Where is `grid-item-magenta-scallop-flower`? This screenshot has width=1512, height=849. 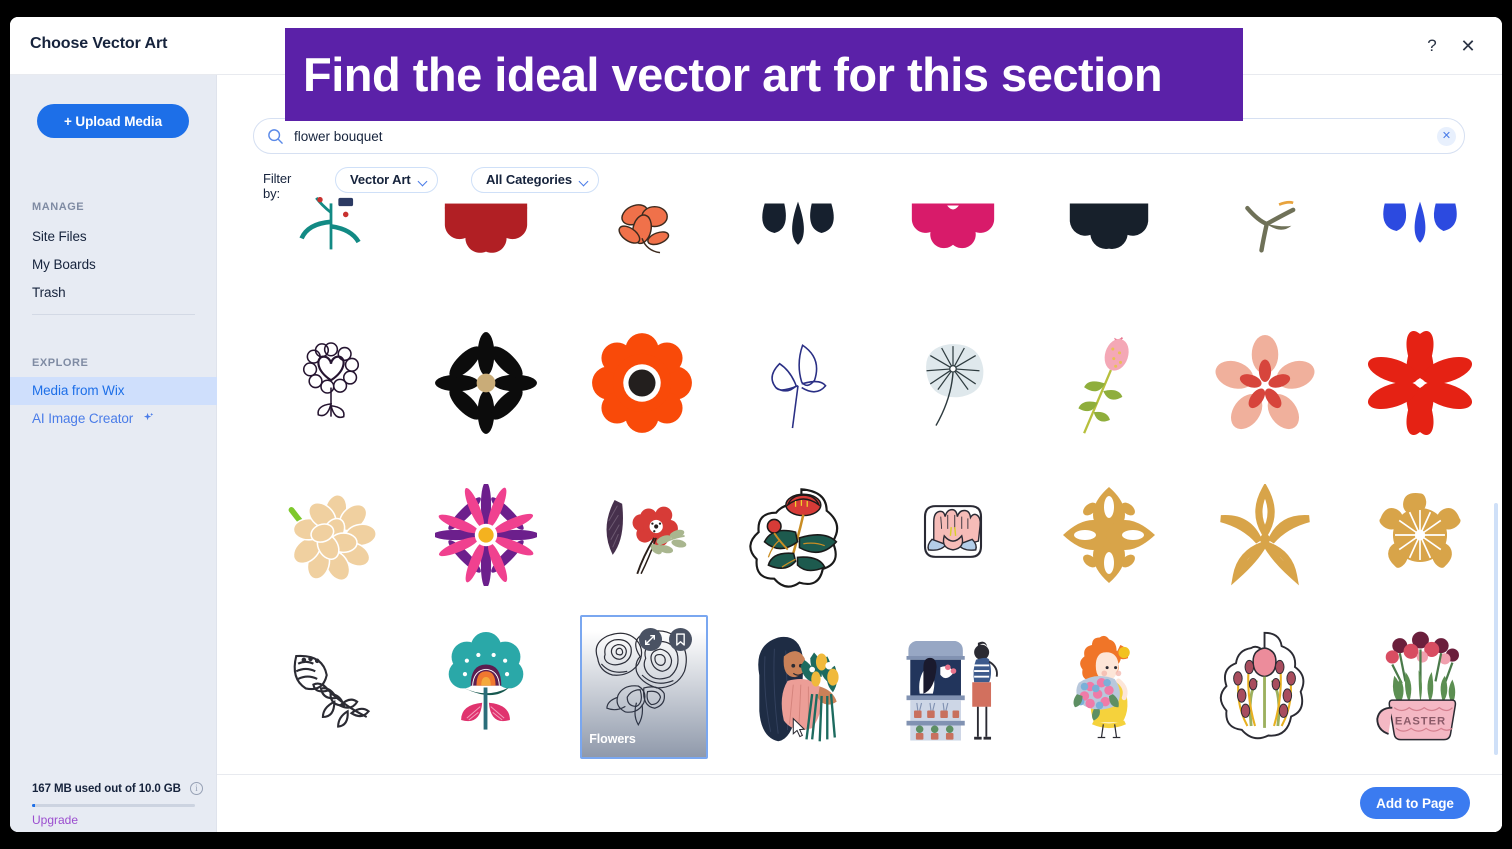 grid-item-magenta-scallop-flower is located at coordinates (954, 252).